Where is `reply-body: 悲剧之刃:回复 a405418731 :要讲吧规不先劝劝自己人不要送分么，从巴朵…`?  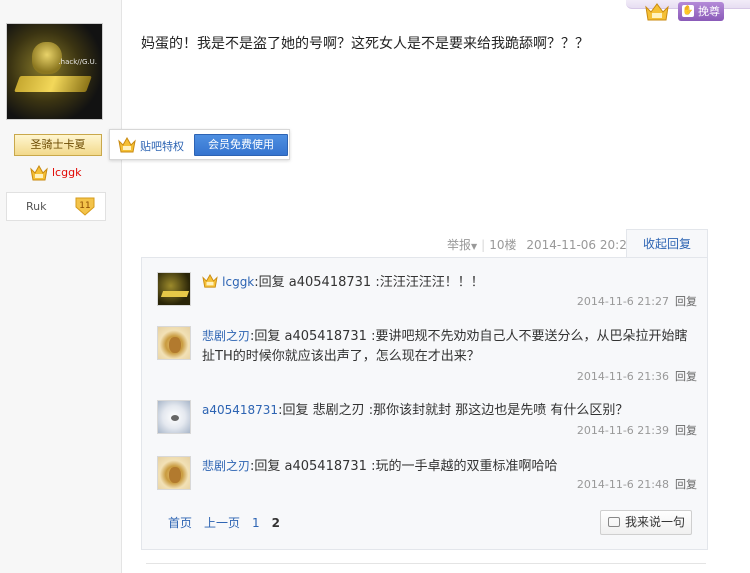 reply-body: 悲剧之刃:回复 a405418731 :要讲吧规不先劝劝自己人不要送分么，从巴朵… is located at coordinates (449, 346).